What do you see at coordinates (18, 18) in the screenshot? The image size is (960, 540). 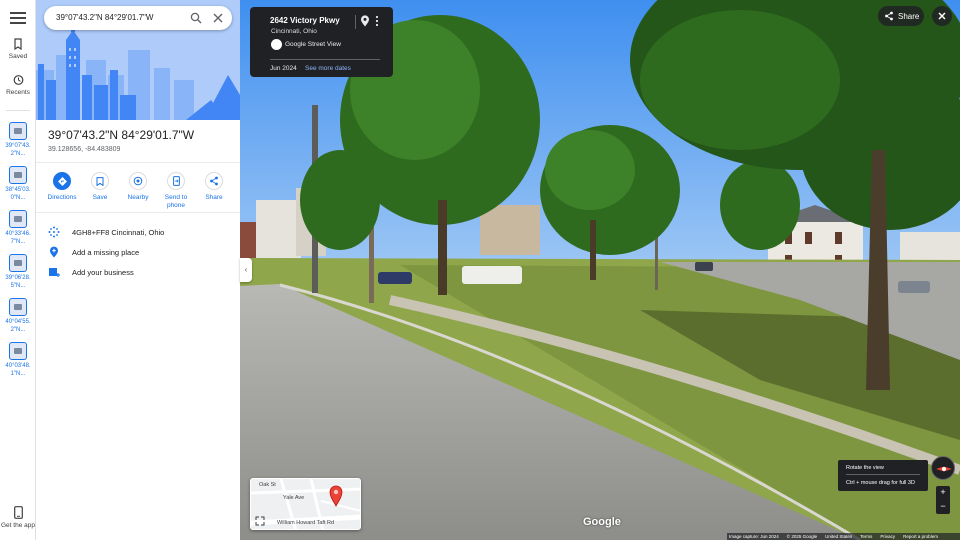 I see `menu-icon` at bounding box center [18, 18].